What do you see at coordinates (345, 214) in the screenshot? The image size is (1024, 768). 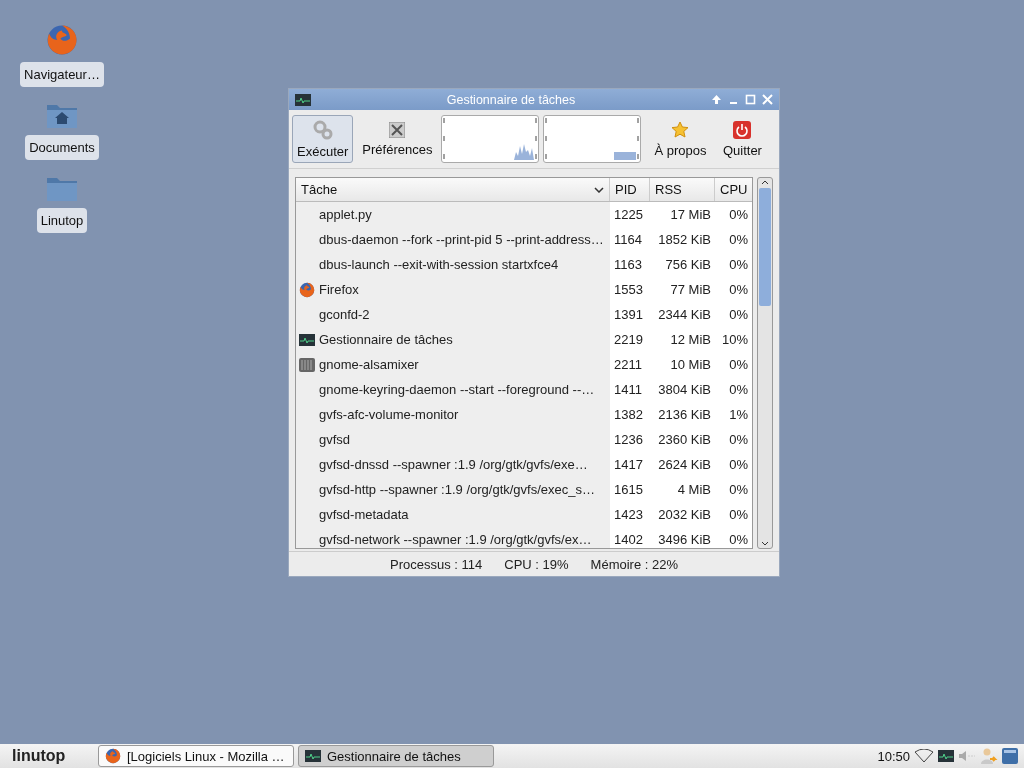 I see `table-cell: applet.py` at bounding box center [345, 214].